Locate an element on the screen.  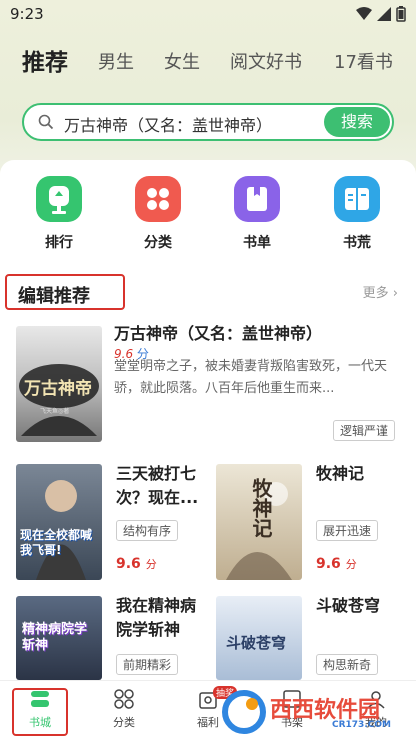
book-1-tag: 结构有序 is located at coordinates (147, 530).